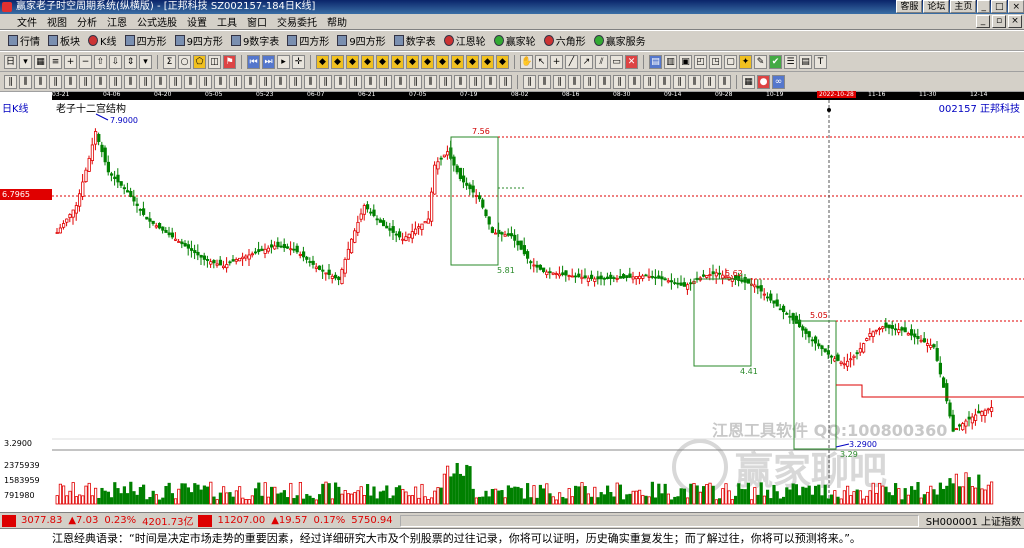  Describe the element at coordinates (616, 61) in the screenshot. I see `rect-icon: ▭` at that location.